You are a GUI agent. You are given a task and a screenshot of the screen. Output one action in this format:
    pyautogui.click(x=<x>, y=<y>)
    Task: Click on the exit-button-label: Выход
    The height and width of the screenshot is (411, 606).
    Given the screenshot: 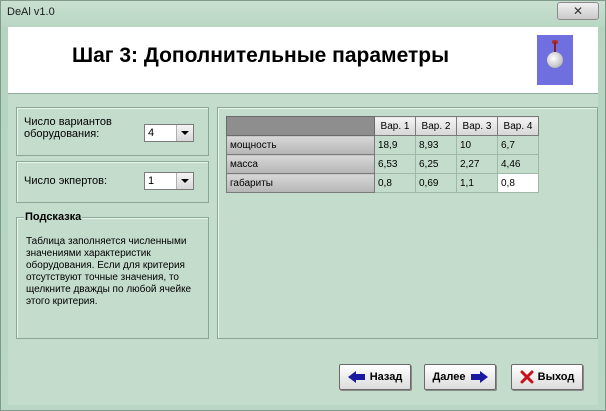 What is the action you would take?
    pyautogui.click(x=556, y=377)
    